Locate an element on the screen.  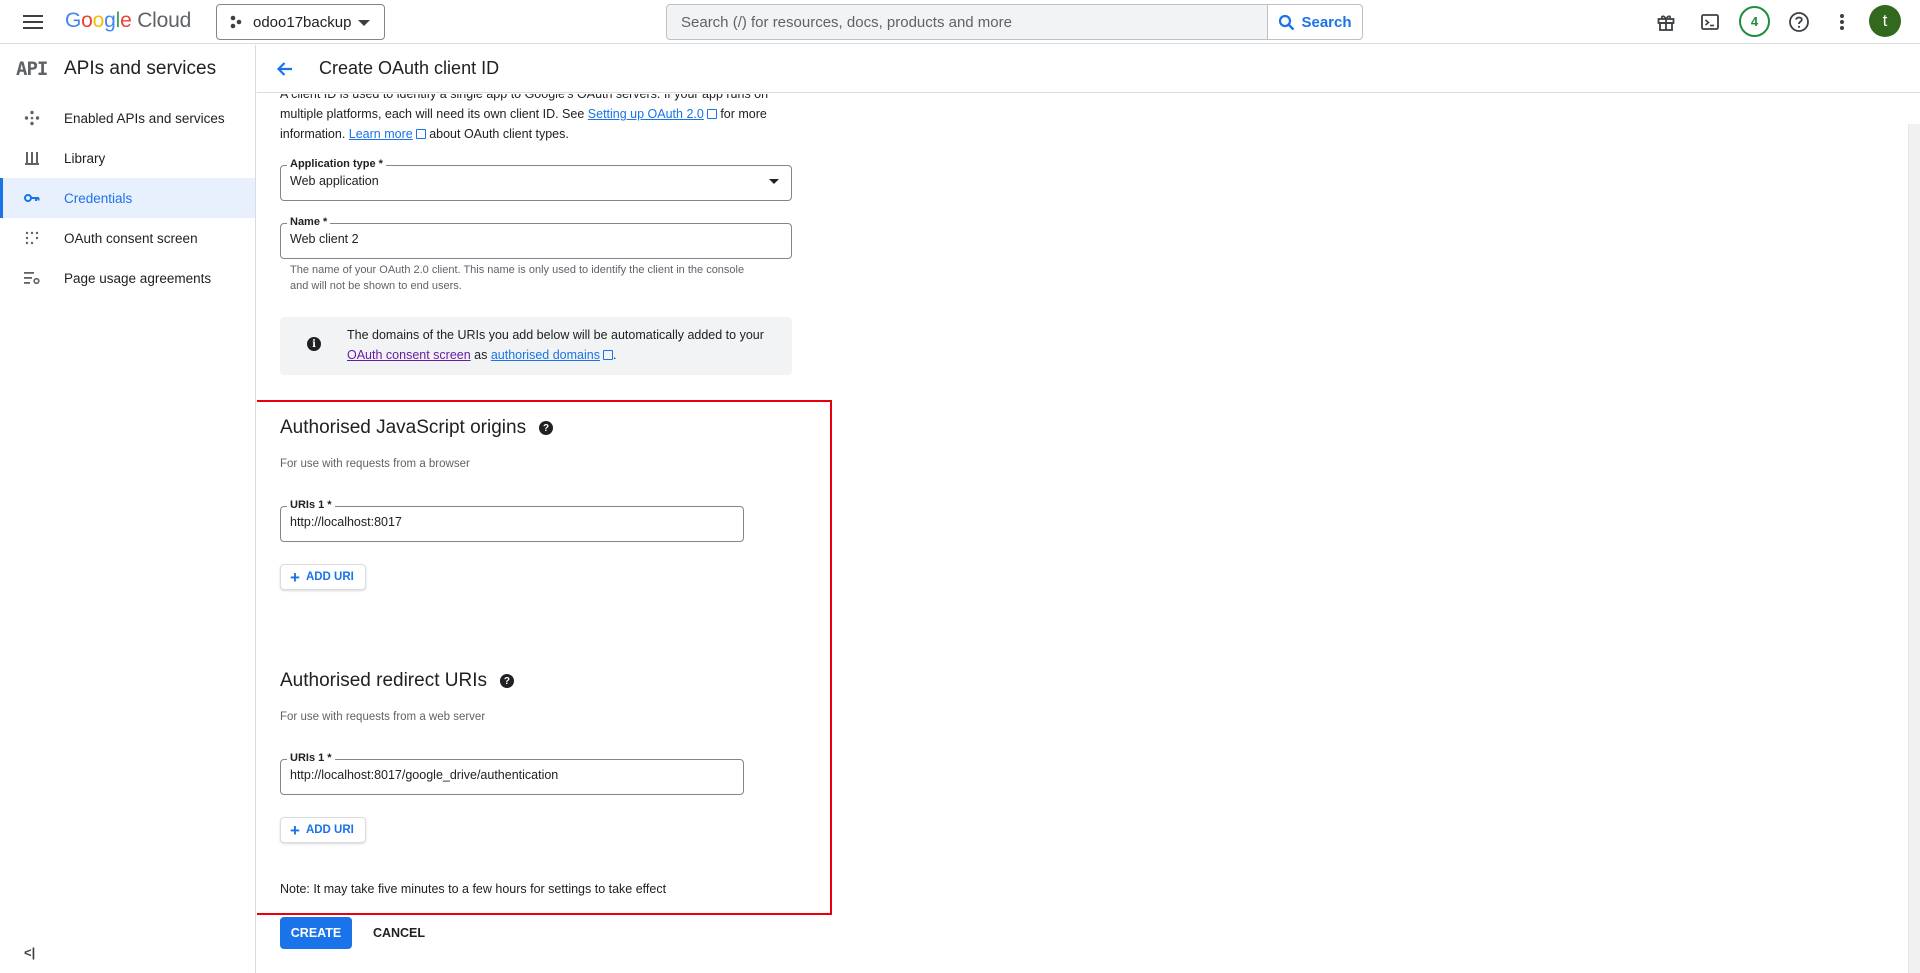
cancel-button: CANCEL is located at coordinates (399, 933).